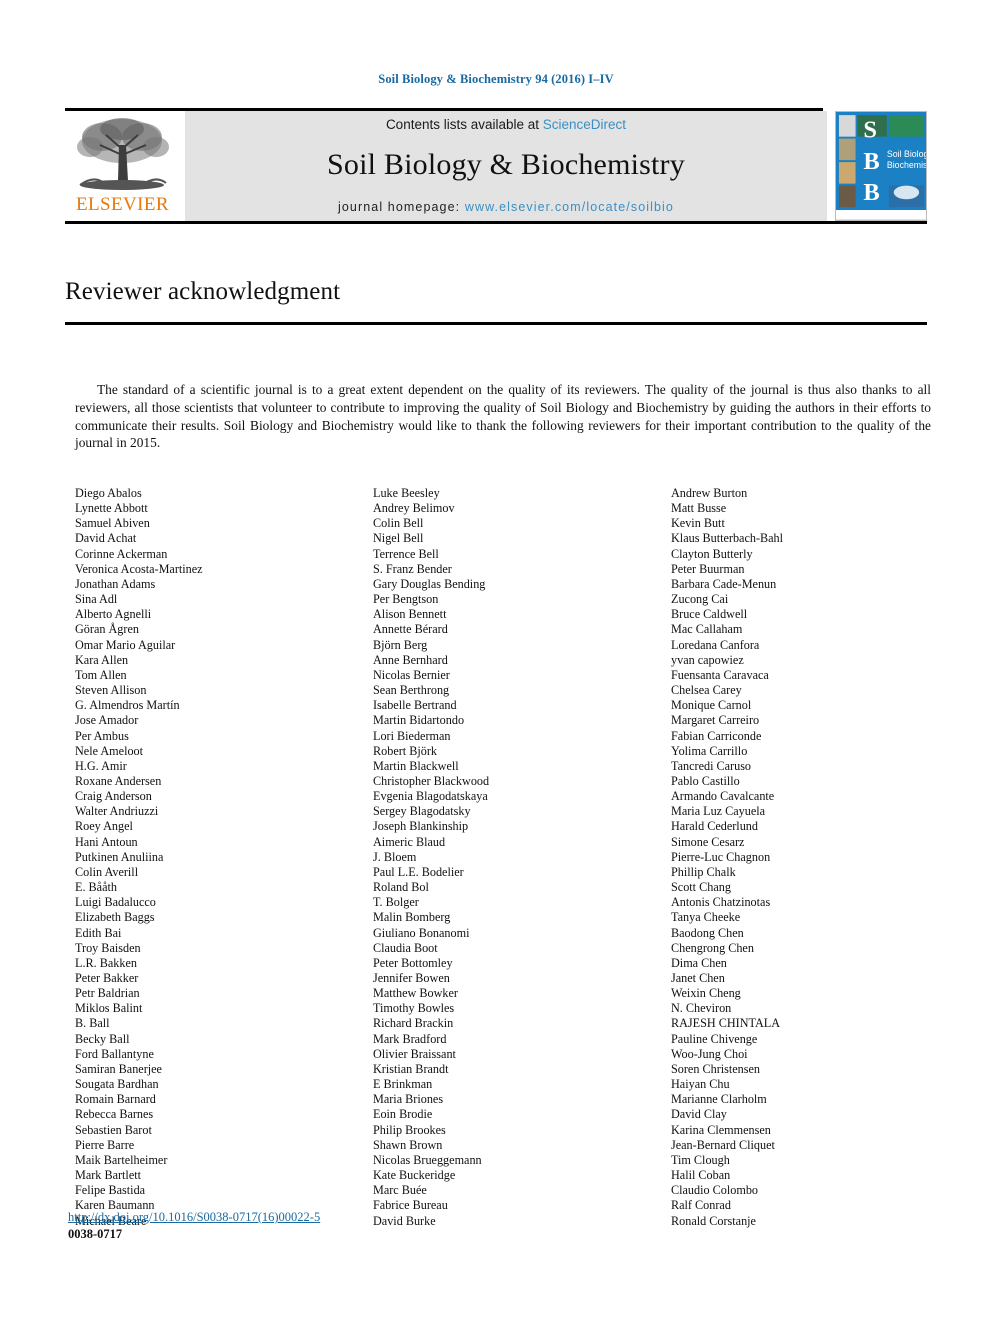 This screenshot has height=1323, width=992. What do you see at coordinates (699, 1114) in the screenshot?
I see `reviewer-name: David Clay` at bounding box center [699, 1114].